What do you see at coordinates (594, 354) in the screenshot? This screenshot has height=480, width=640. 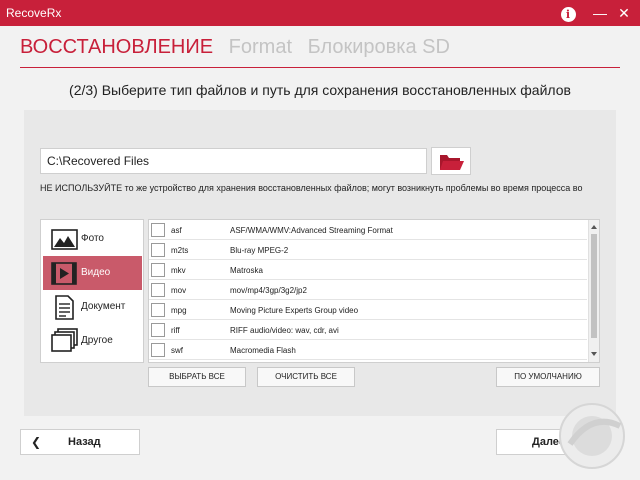 I see `scroll-down-icon` at bounding box center [594, 354].